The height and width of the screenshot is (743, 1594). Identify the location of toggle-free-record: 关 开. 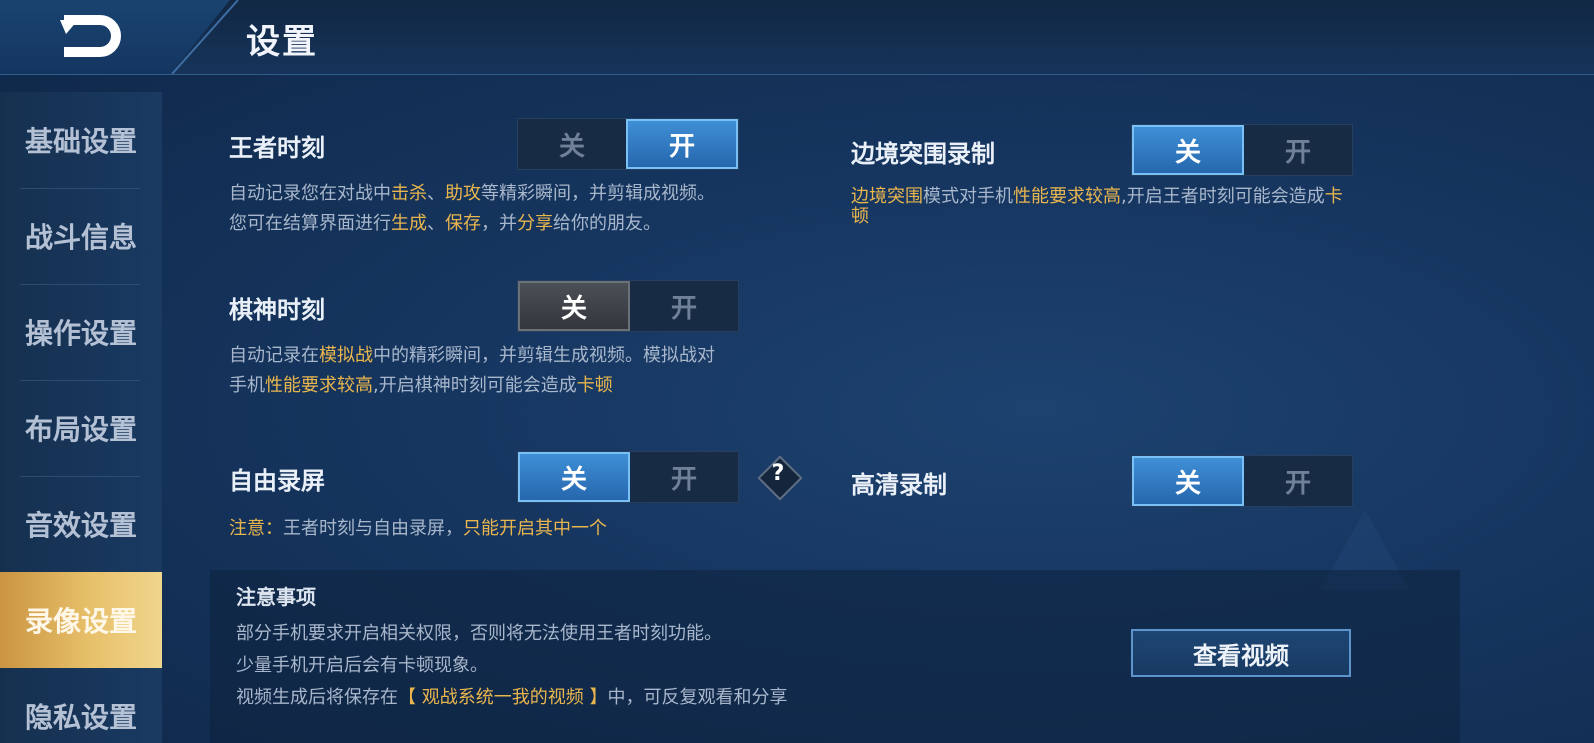
(628, 477).